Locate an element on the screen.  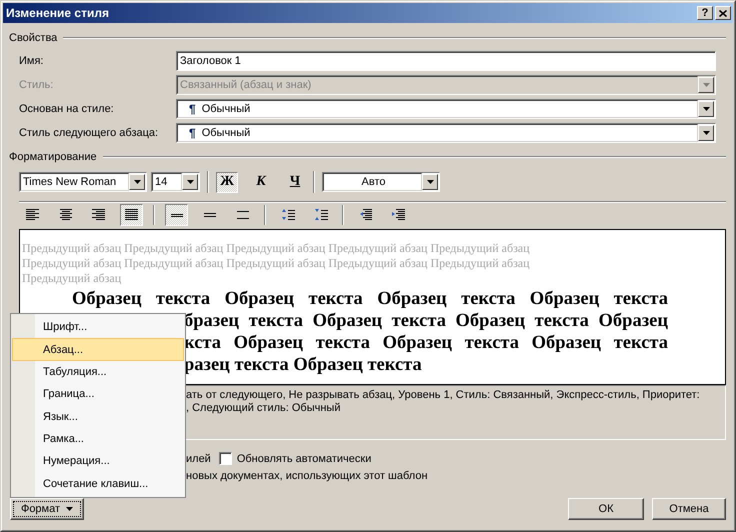
name-field: Заголовок 1 is located at coordinates (446, 61).